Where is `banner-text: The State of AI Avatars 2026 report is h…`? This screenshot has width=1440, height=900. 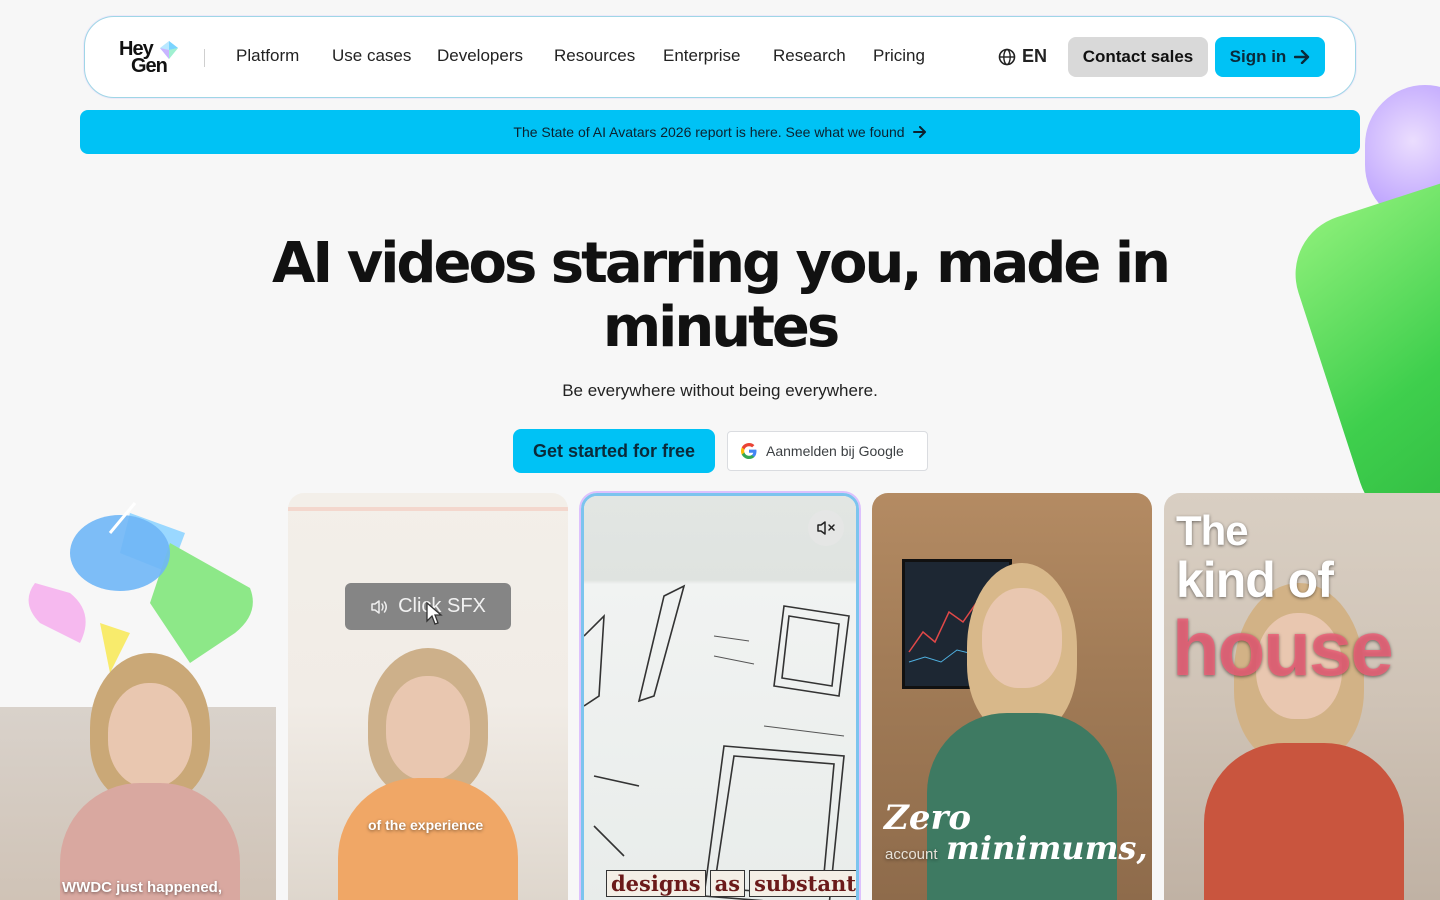
banner-text: The State of AI Avatars 2026 report is h… is located at coordinates (709, 132).